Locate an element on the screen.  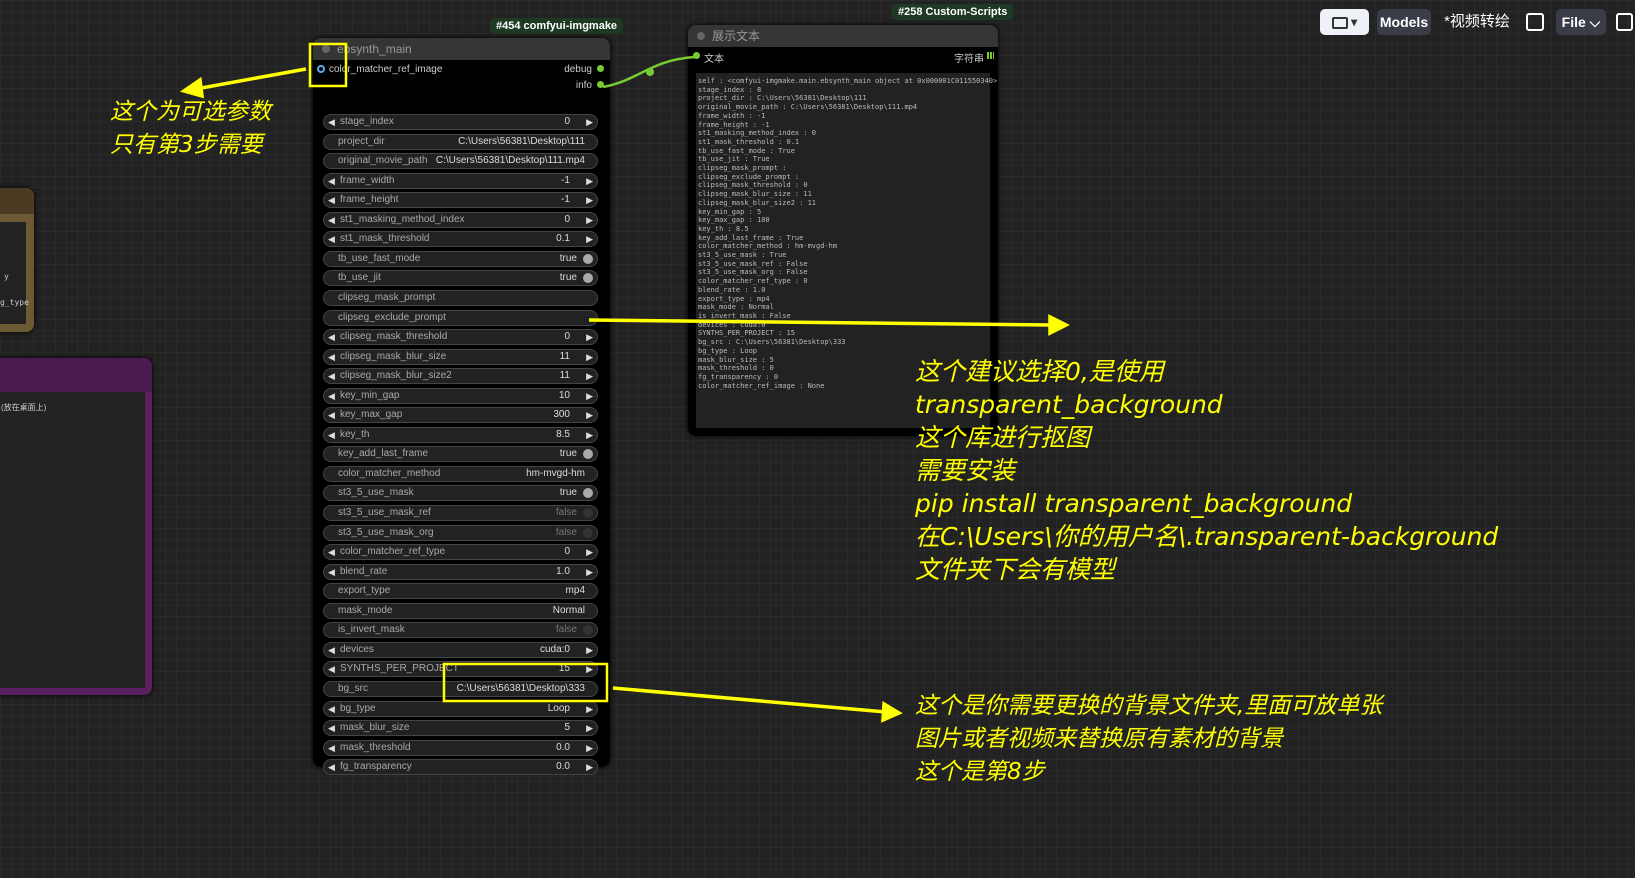
annotation-line: 这个库进行抠图 is located at coordinates (1003, 437).